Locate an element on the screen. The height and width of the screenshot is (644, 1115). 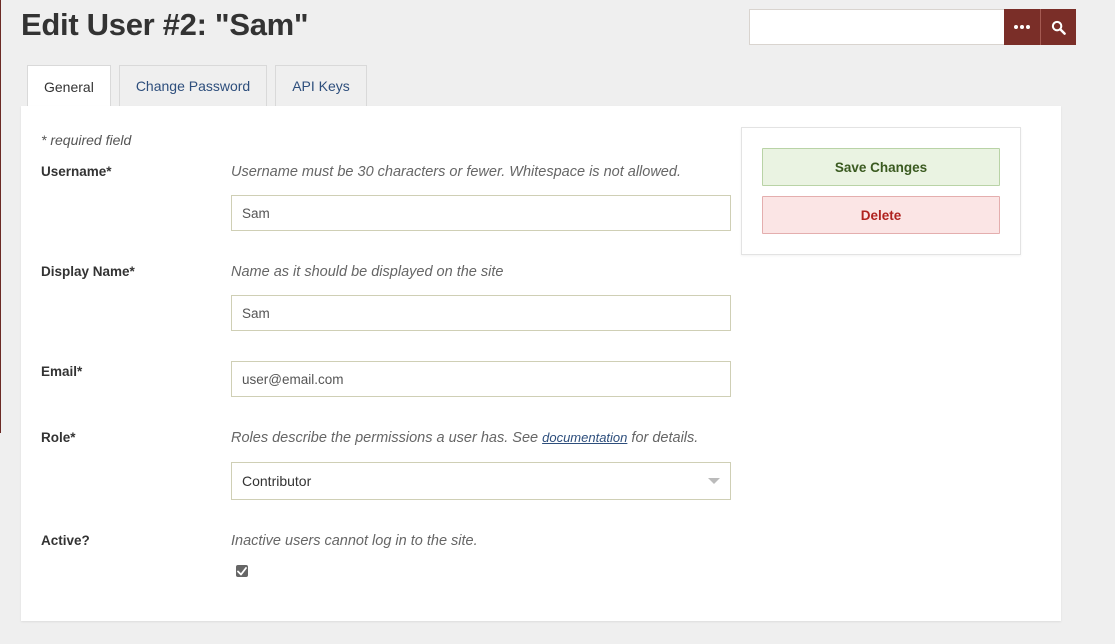
search-input is located at coordinates (876, 27).